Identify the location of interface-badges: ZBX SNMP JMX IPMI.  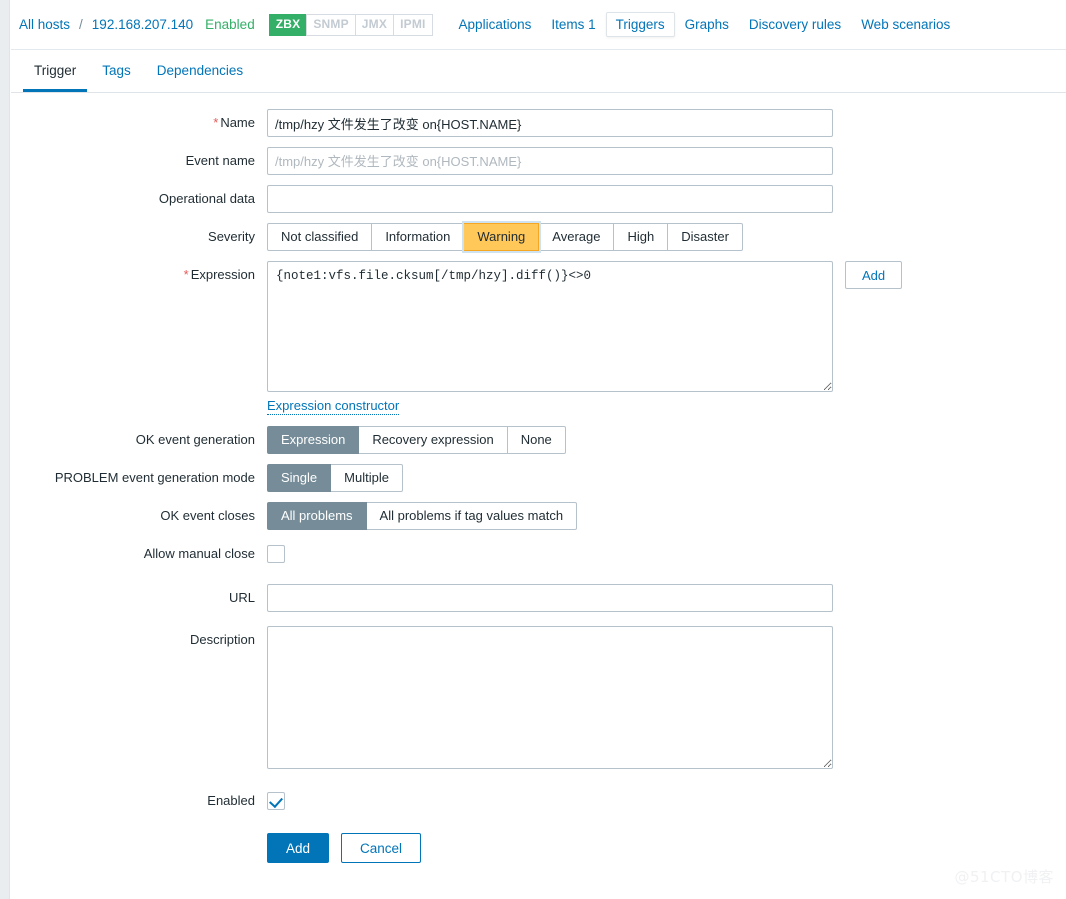
(350, 24).